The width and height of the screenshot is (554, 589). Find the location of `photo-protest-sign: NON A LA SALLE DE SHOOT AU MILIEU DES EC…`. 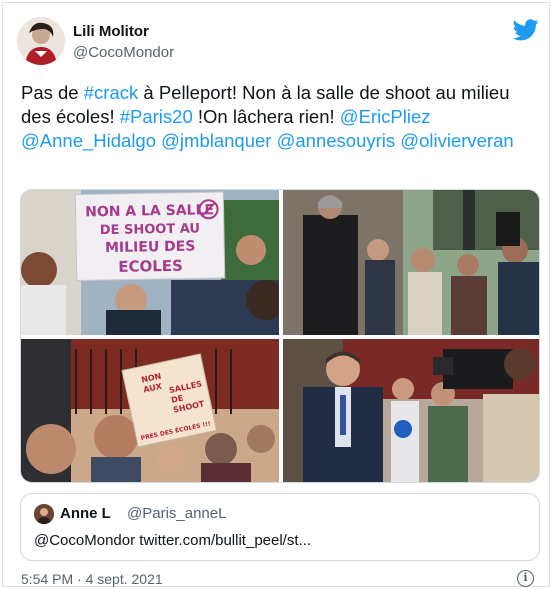

photo-protest-sign: NON A LA SALLE DE SHOOT AU MILIEU DES EC… is located at coordinates (150, 262).